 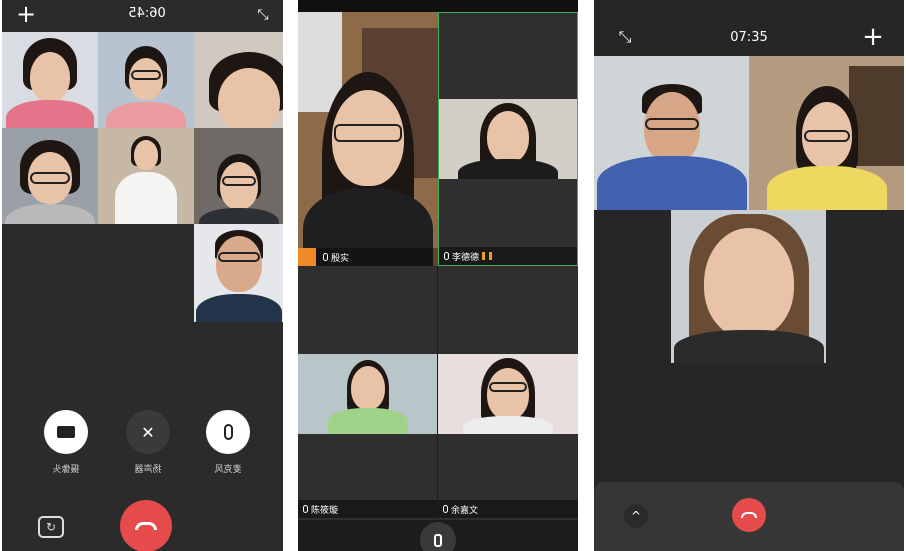 What do you see at coordinates (749, 37) in the screenshot?
I see `call-timer: 07:35` at bounding box center [749, 37].